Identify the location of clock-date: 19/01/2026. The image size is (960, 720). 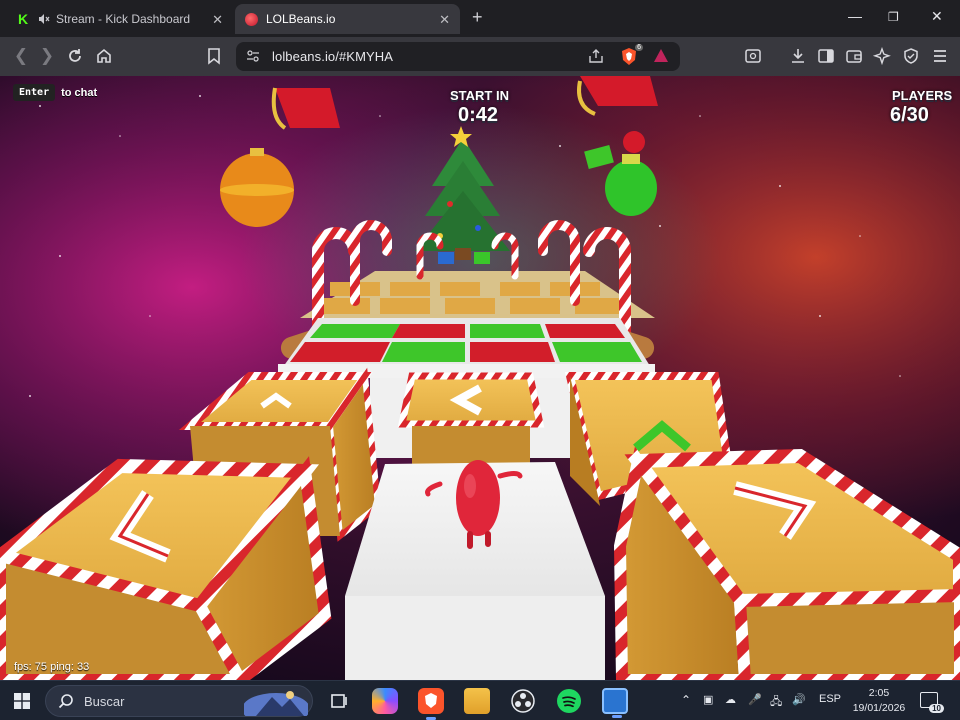
(879, 708).